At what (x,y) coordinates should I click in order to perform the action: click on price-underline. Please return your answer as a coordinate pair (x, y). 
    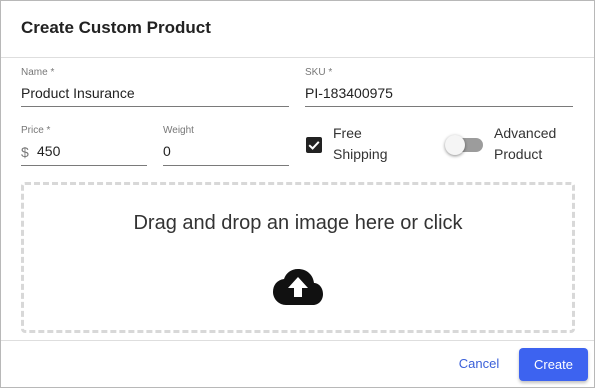
    Looking at the image, I should click on (84, 165).